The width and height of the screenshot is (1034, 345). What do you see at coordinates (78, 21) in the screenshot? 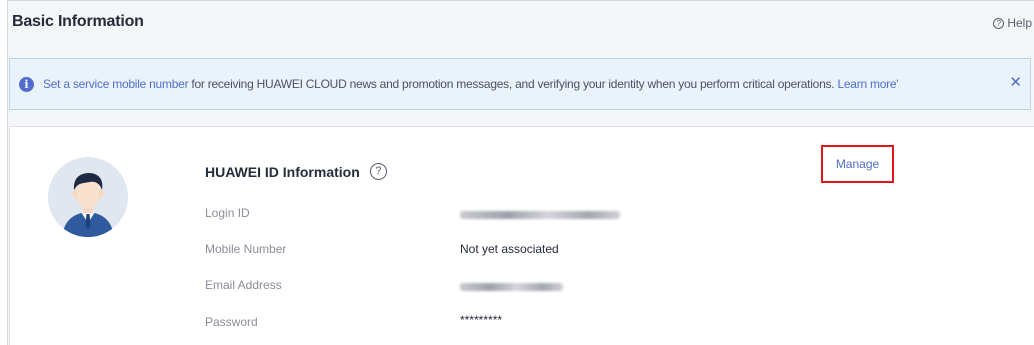
I see `page-title: Basic Information` at bounding box center [78, 21].